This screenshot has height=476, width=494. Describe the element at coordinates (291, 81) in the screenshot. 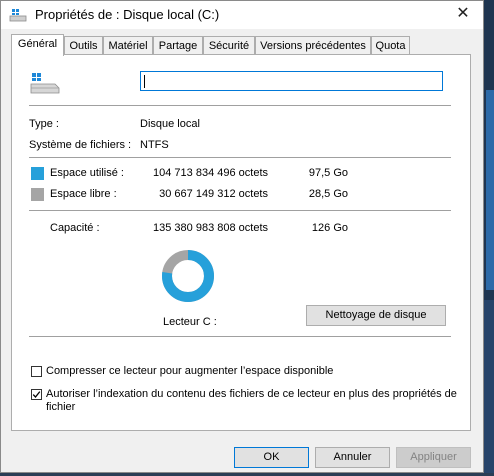

I see `drive-name-input` at that location.